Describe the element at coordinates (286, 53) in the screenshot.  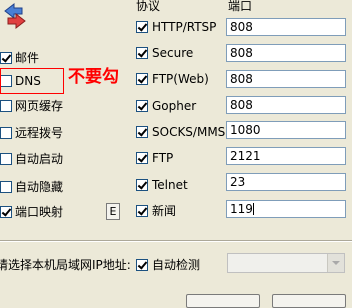
I see `secure-port-input: 808` at that location.